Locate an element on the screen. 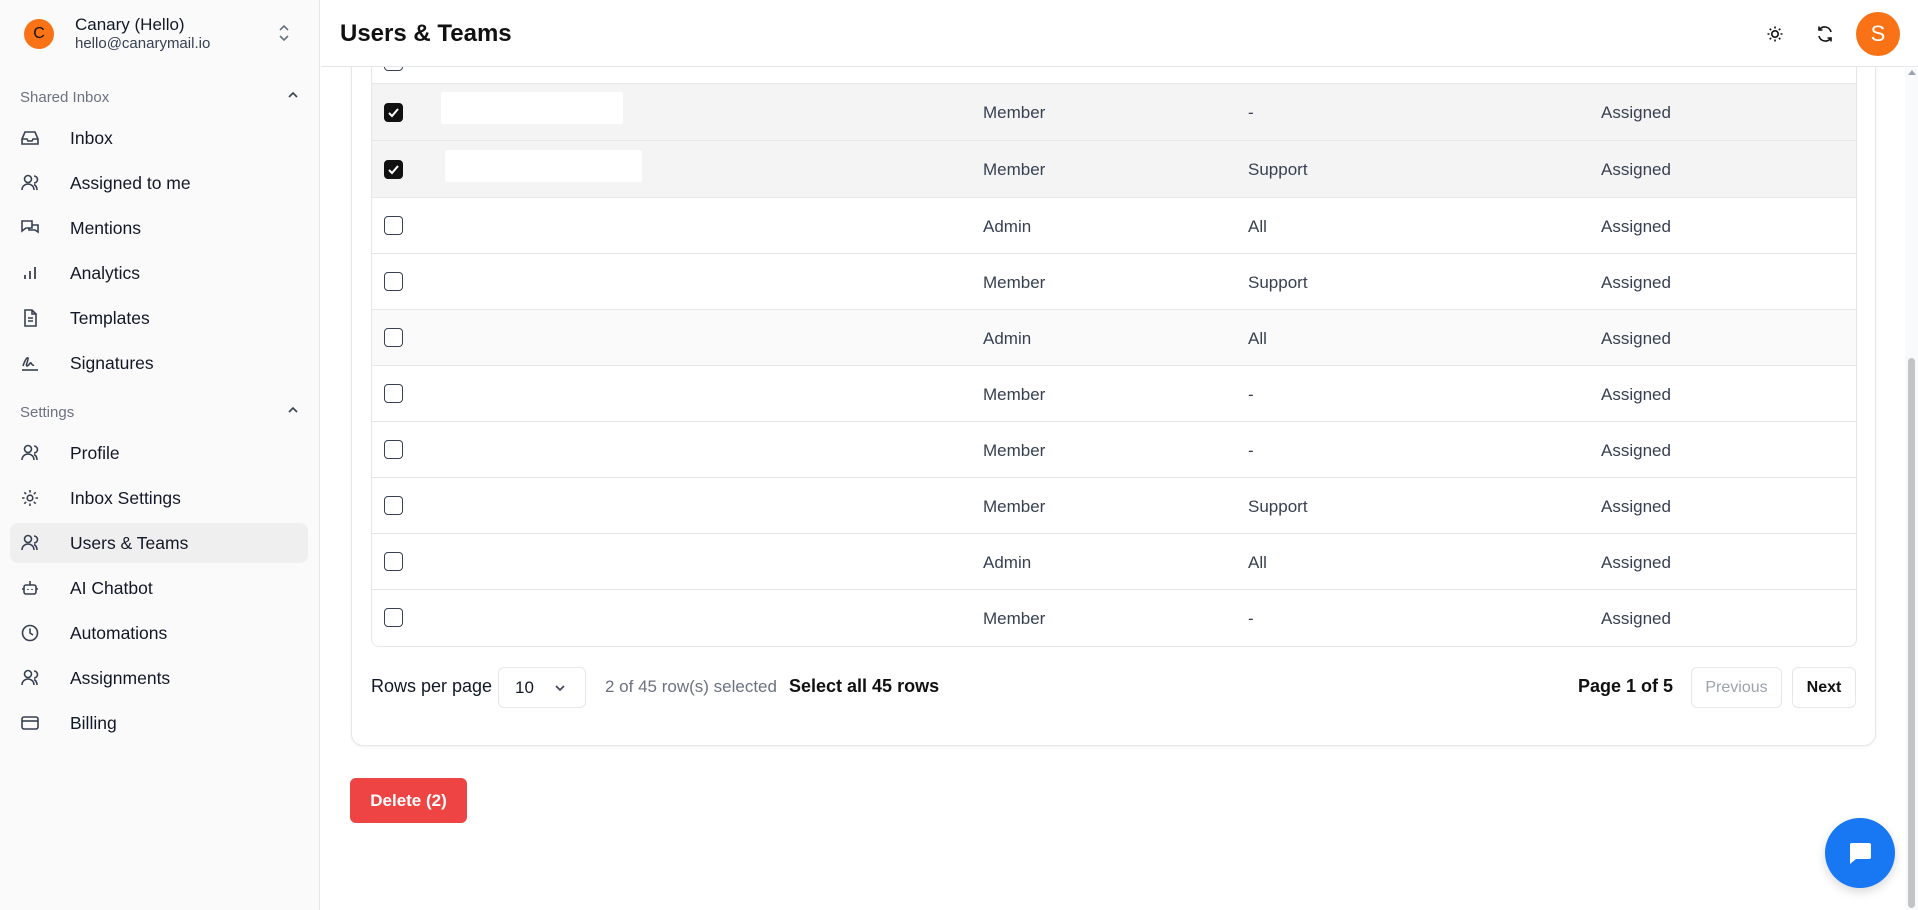  rows-per-page-value: 10 is located at coordinates (524, 687).